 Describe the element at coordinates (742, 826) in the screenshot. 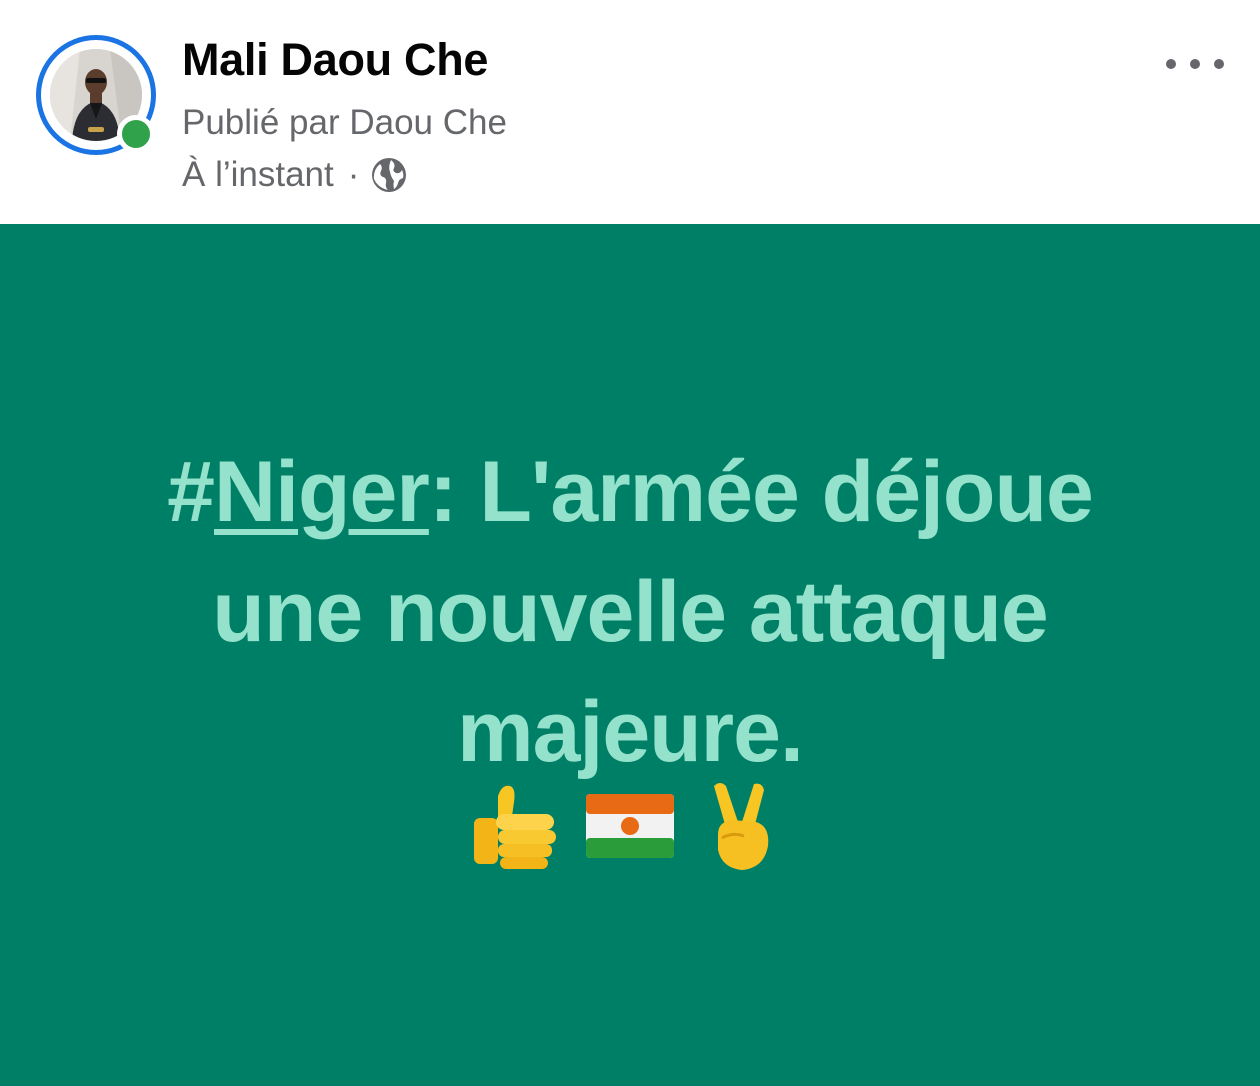

I see `victory-hand-icon` at that location.